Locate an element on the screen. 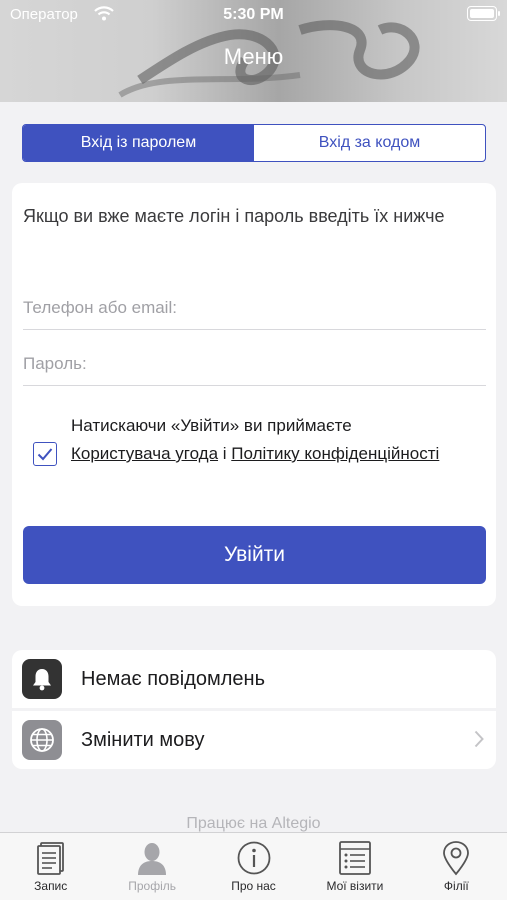 Image resolution: width=507 pixels, height=900 pixels. person-icon is located at coordinates (152, 859).